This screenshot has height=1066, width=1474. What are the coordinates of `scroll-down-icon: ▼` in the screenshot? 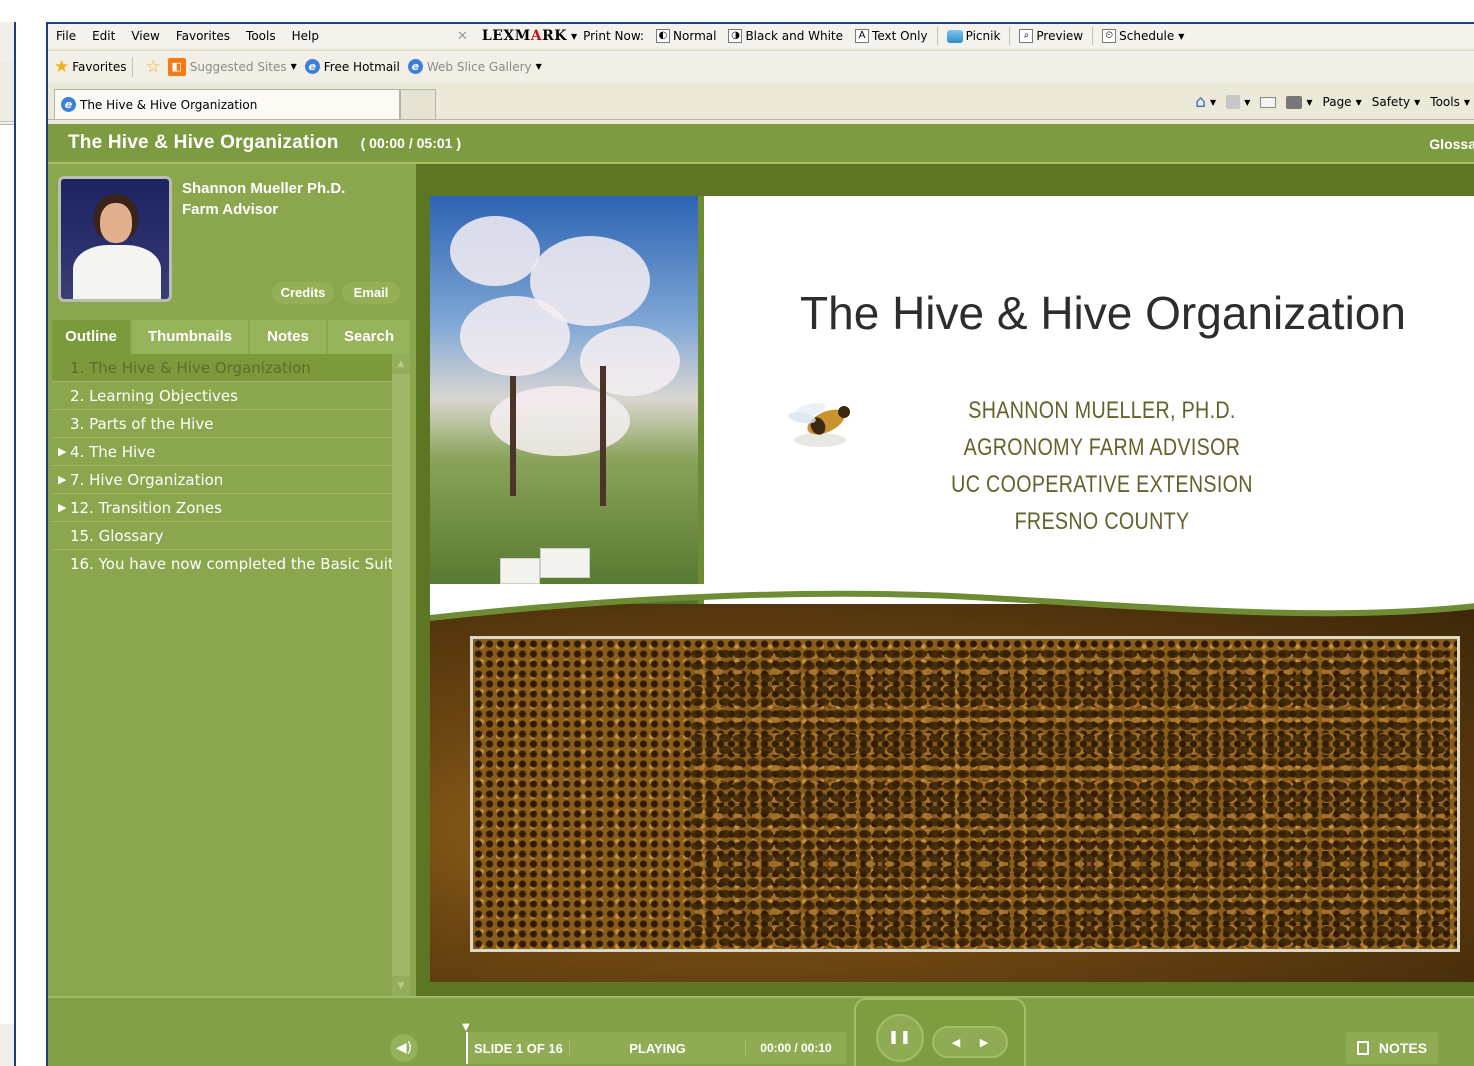 It's located at (401, 986).